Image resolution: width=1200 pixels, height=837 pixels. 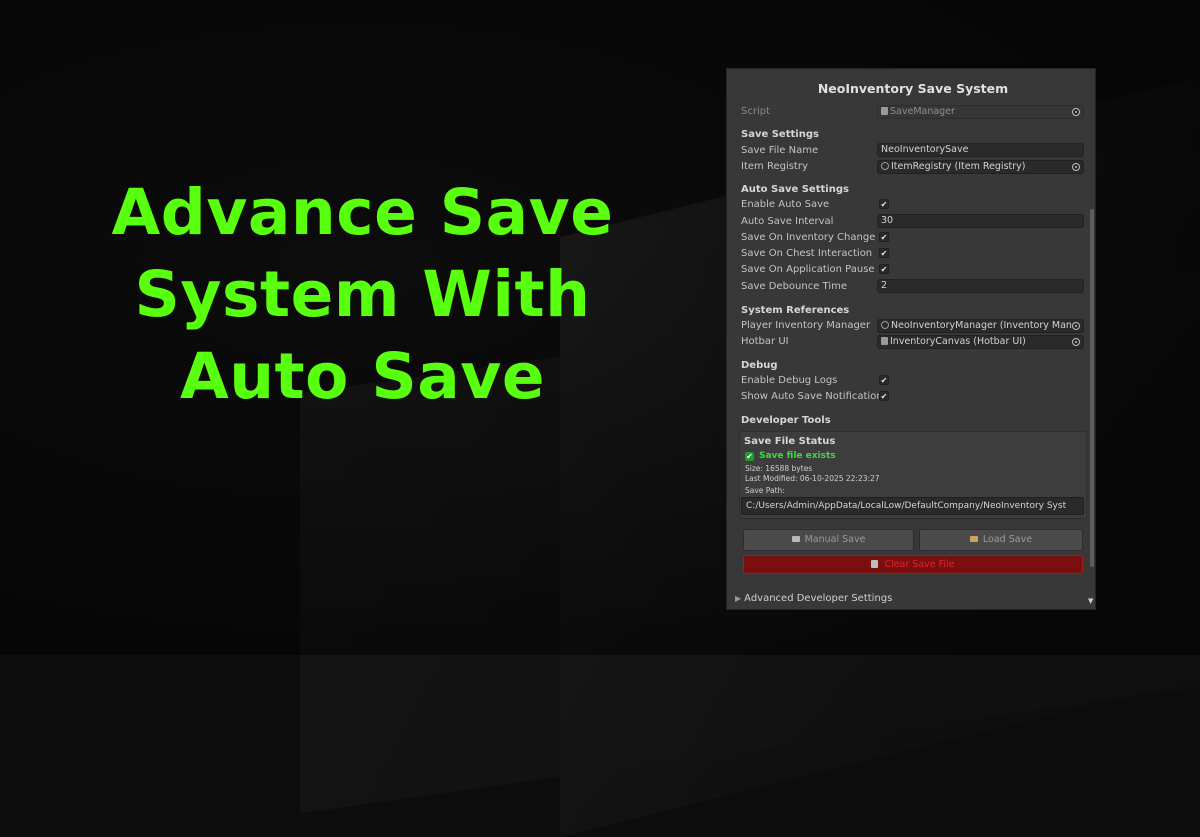 I want to click on load-save-button: Load Save, so click(x=1001, y=540).